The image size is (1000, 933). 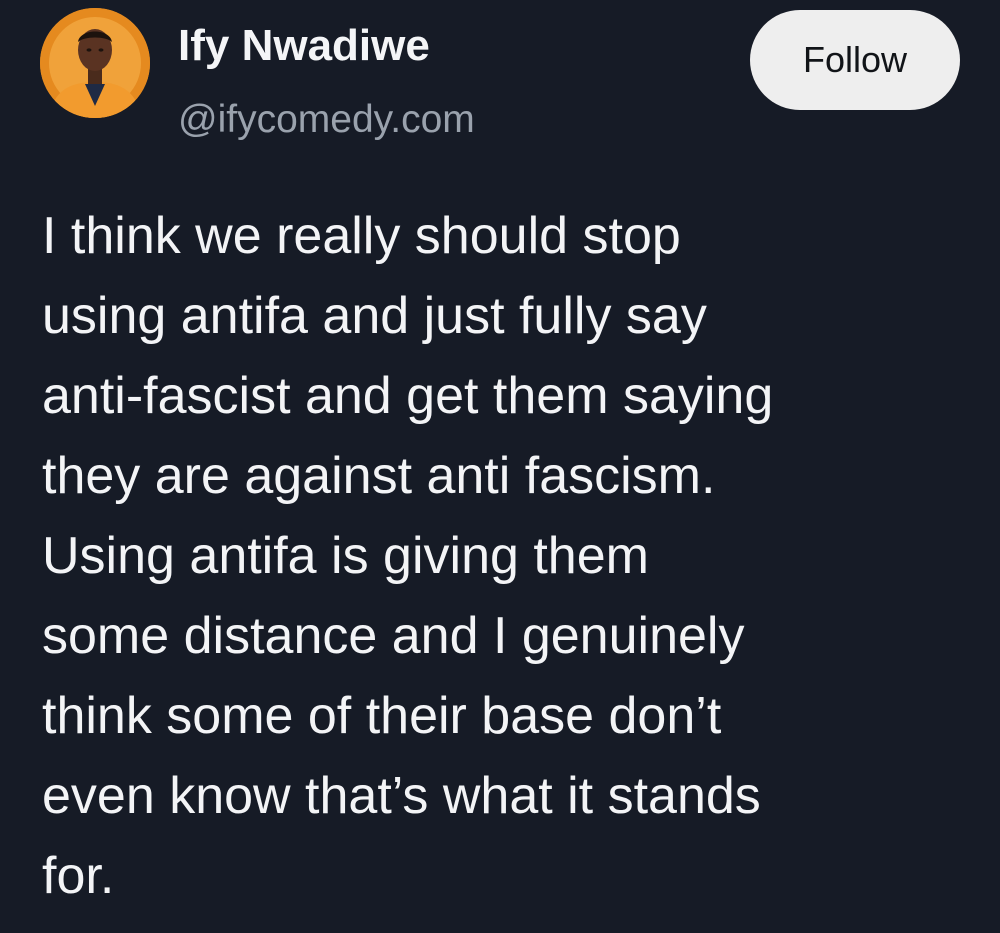 What do you see at coordinates (855, 60) in the screenshot?
I see `follow-button: Follow` at bounding box center [855, 60].